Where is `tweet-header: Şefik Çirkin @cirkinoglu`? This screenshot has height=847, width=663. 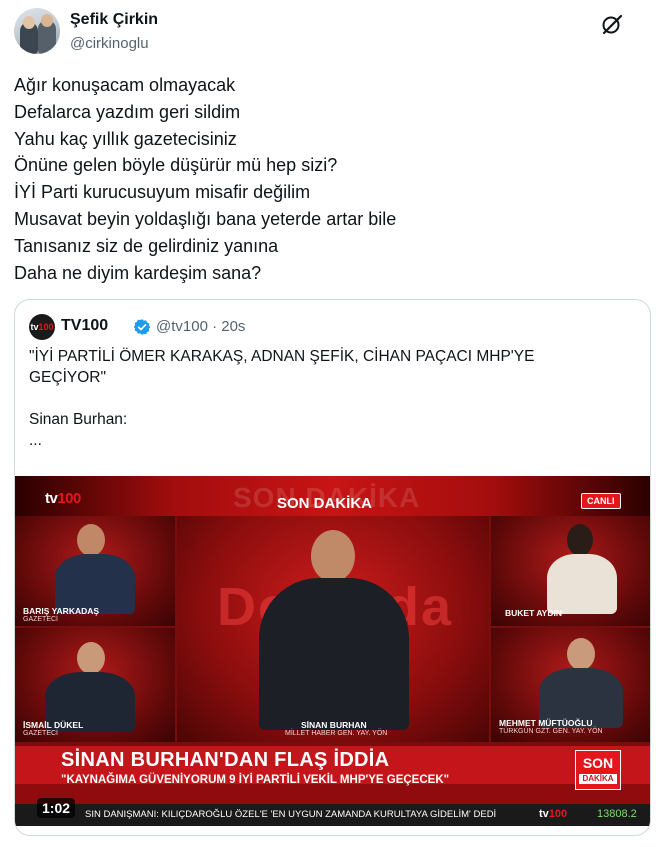
tweet-header: Şefik Çirkin @cirkinoglu is located at coordinates (331, 33).